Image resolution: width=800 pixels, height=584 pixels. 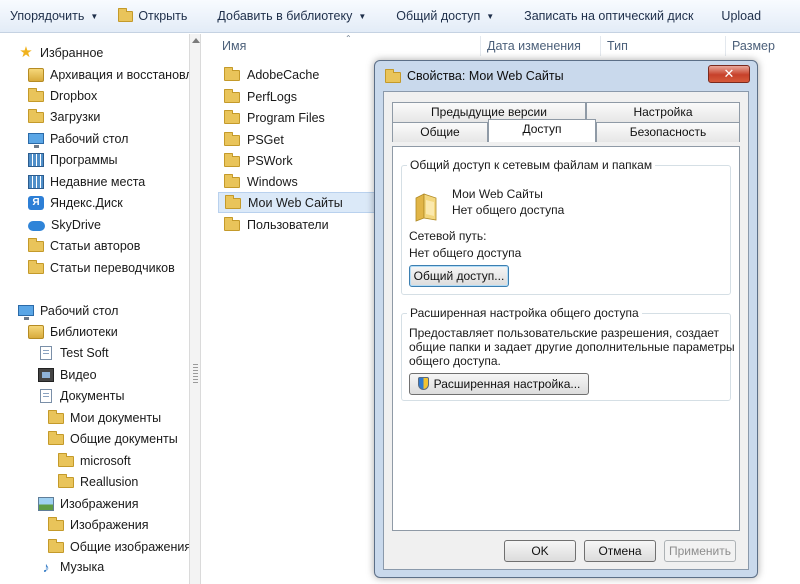 I want to click on share-button: Общий доступ ▼, so click(x=445, y=16).